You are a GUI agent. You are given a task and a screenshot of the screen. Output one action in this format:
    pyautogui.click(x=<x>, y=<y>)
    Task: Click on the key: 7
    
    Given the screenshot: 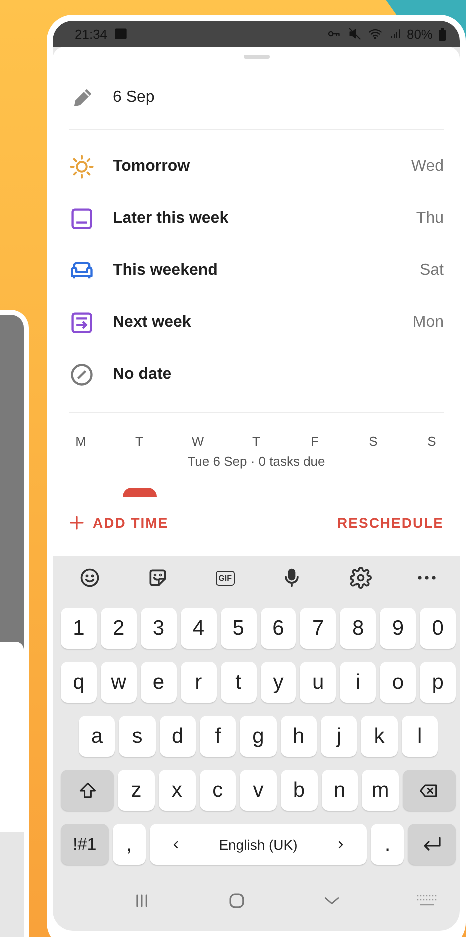 What is the action you would take?
    pyautogui.click(x=318, y=628)
    